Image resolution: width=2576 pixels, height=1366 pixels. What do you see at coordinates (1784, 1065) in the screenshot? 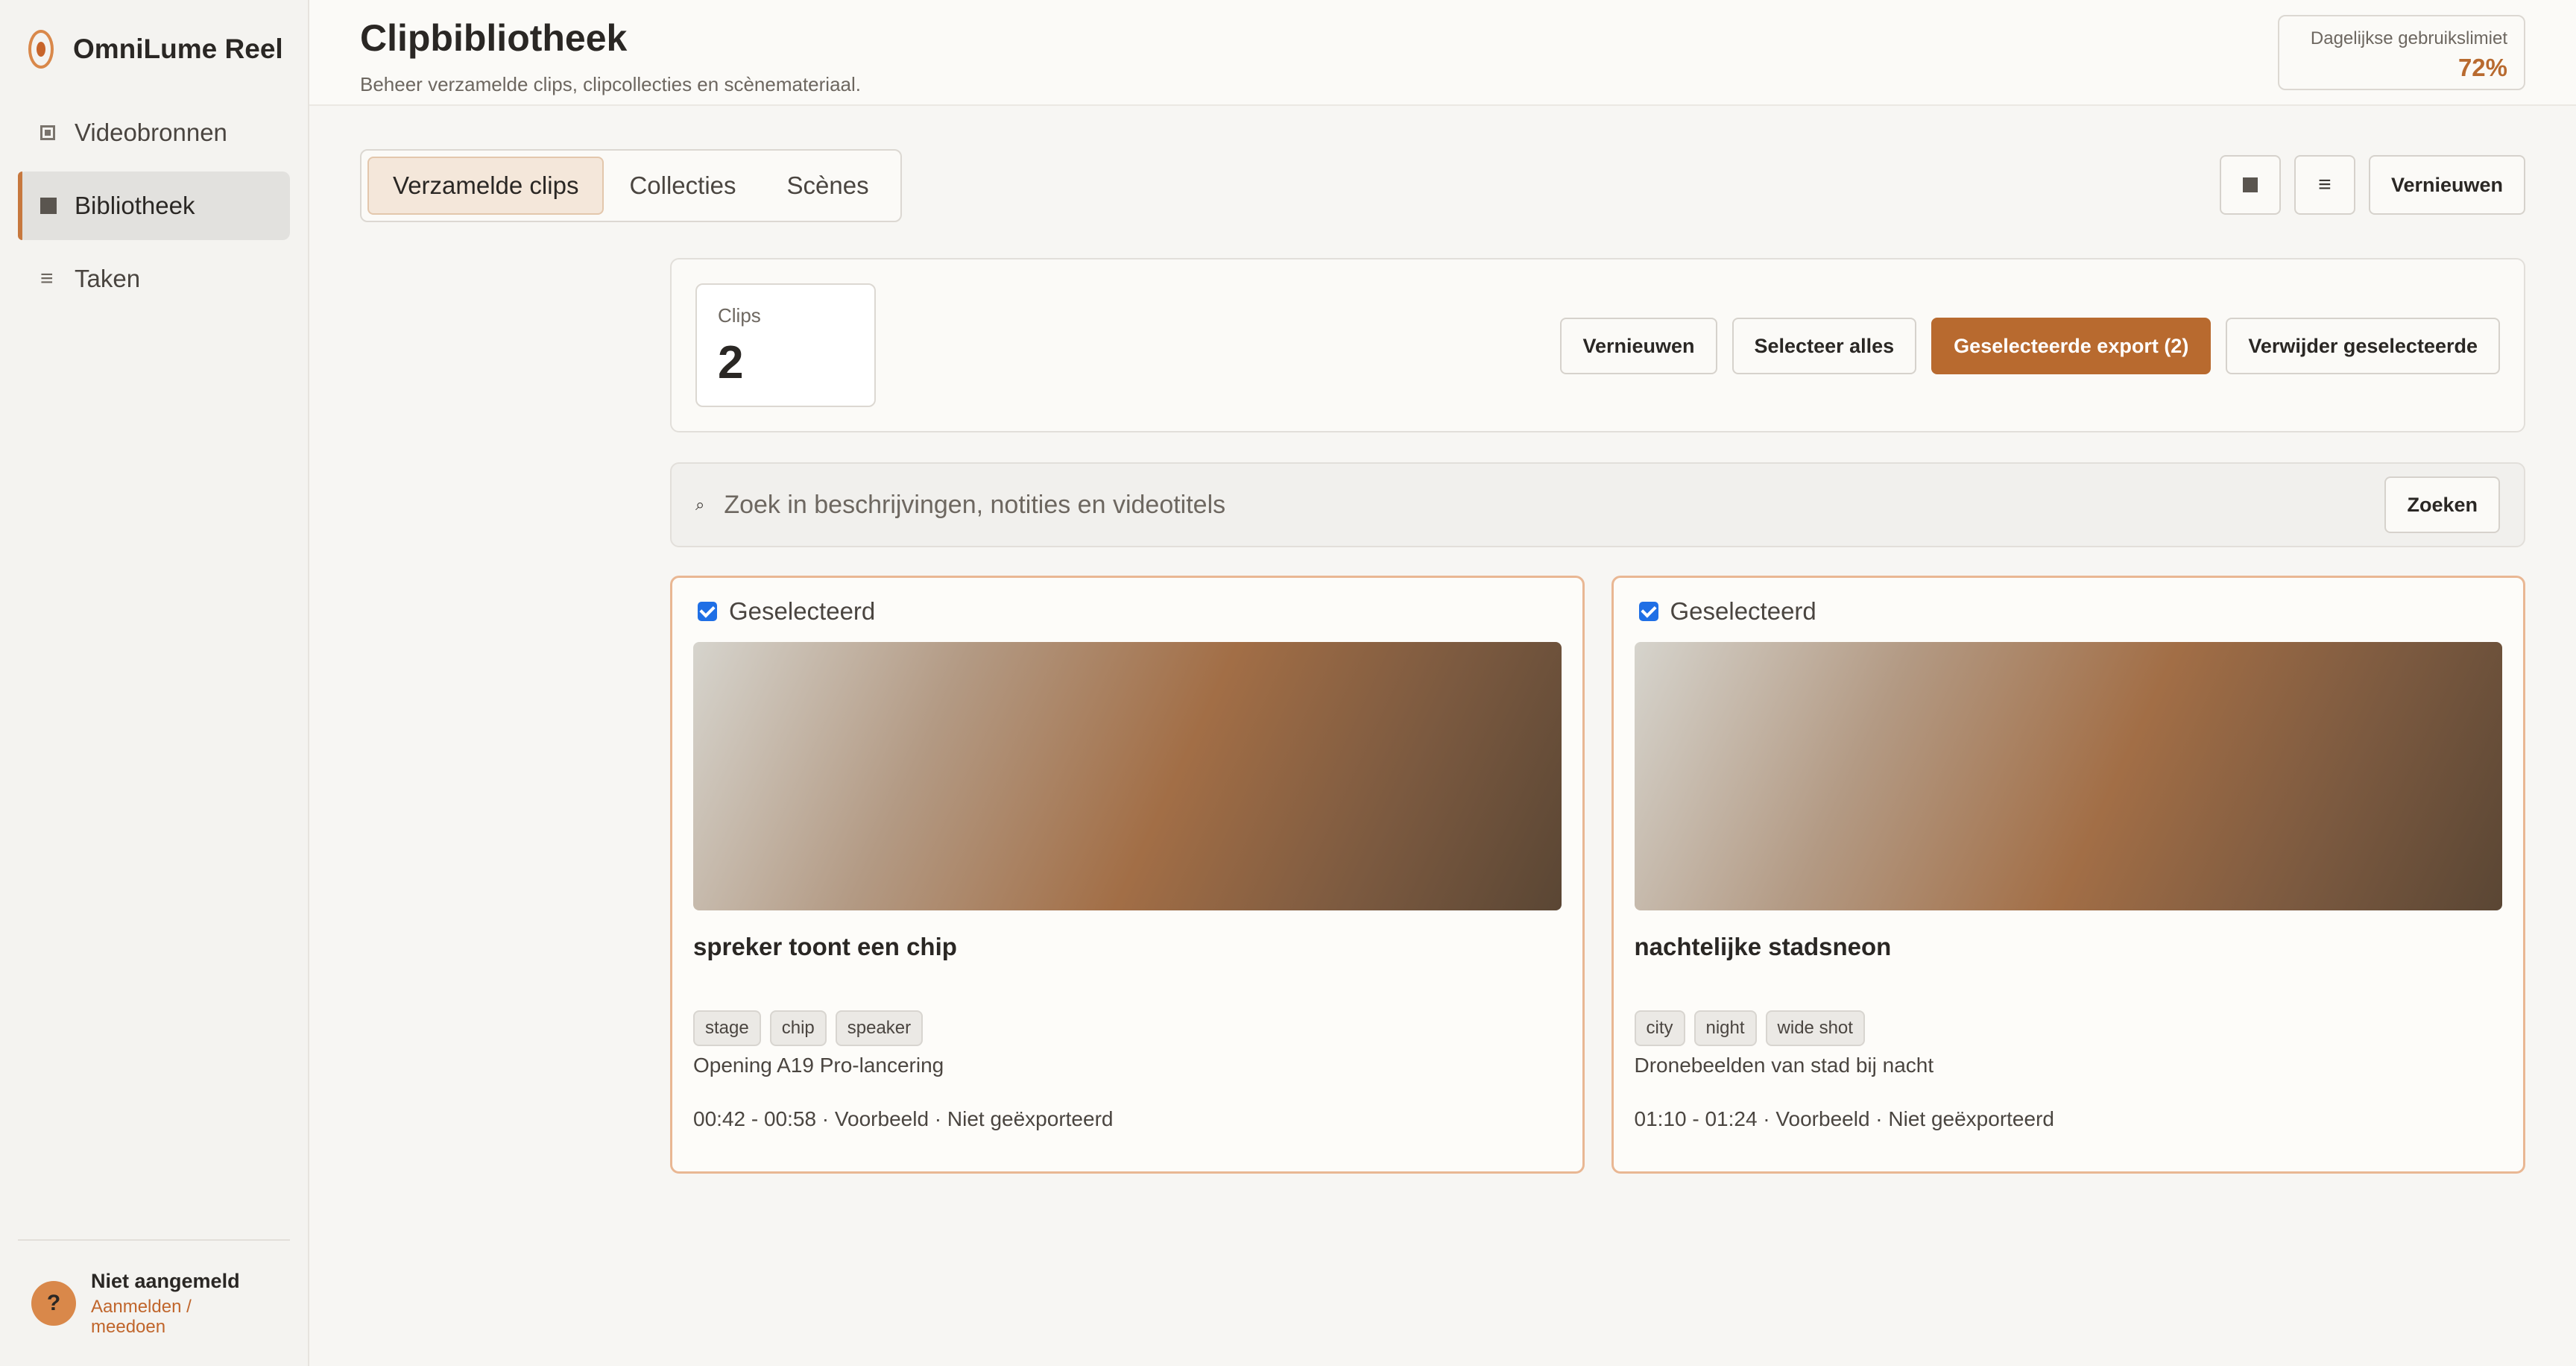
I see `clip-description: Dronebeelden van stad bij nacht` at bounding box center [1784, 1065].